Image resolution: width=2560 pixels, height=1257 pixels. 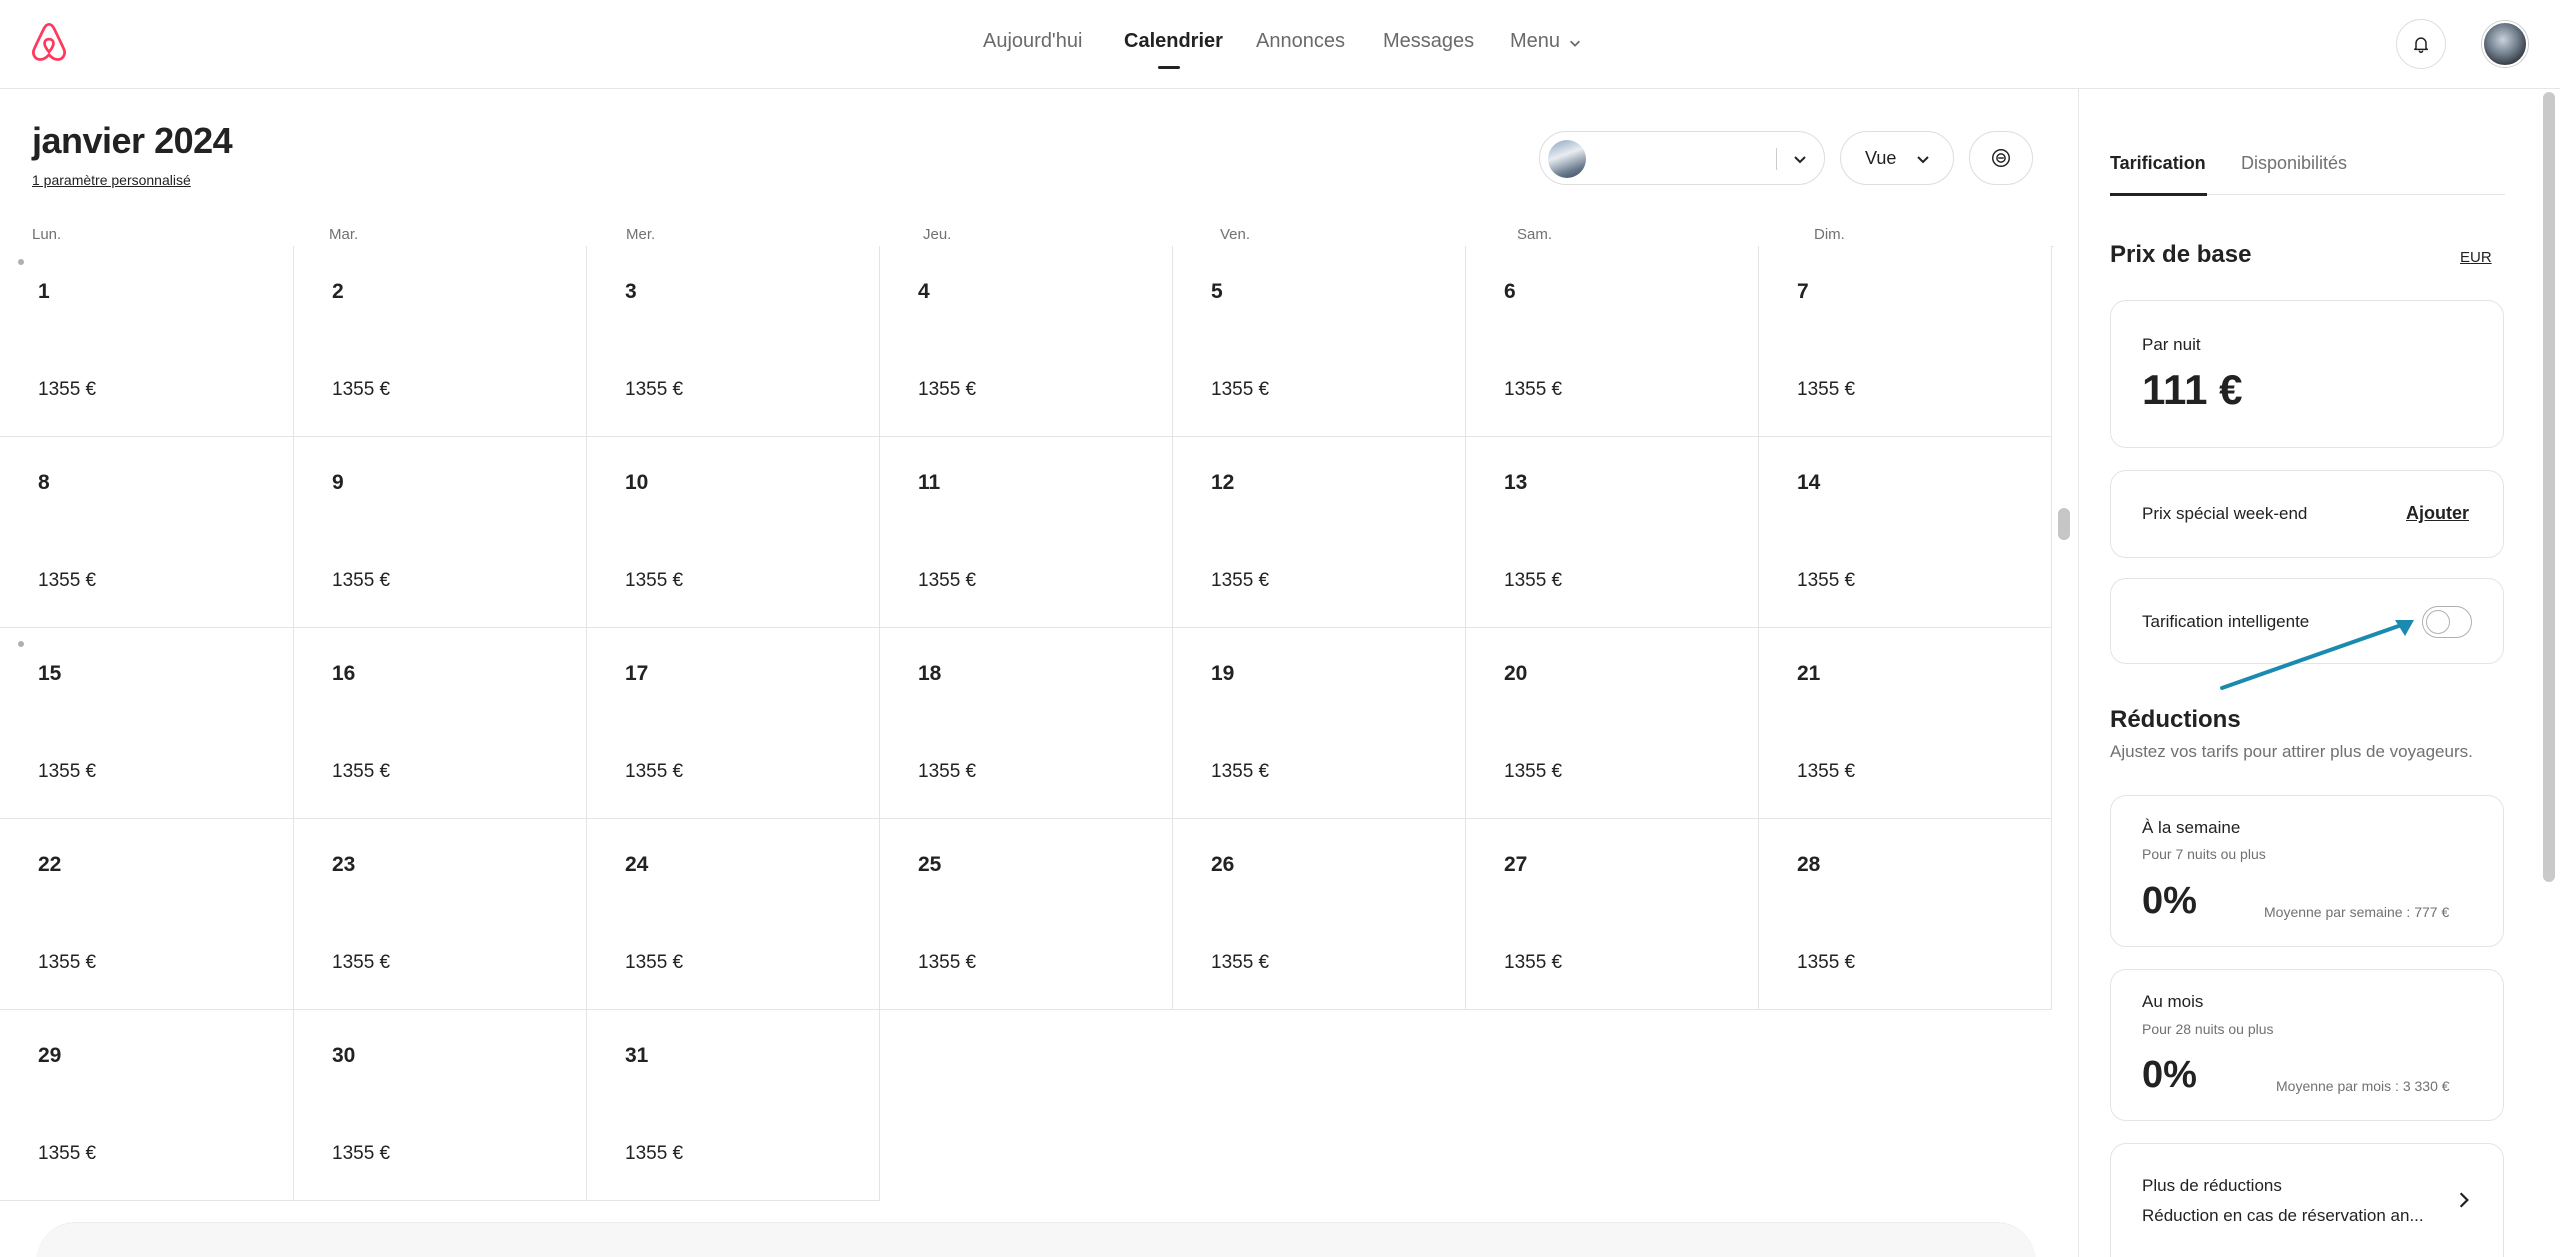 I want to click on calendar-day-cell: 29 1355 €, so click(x=147, y=1105).